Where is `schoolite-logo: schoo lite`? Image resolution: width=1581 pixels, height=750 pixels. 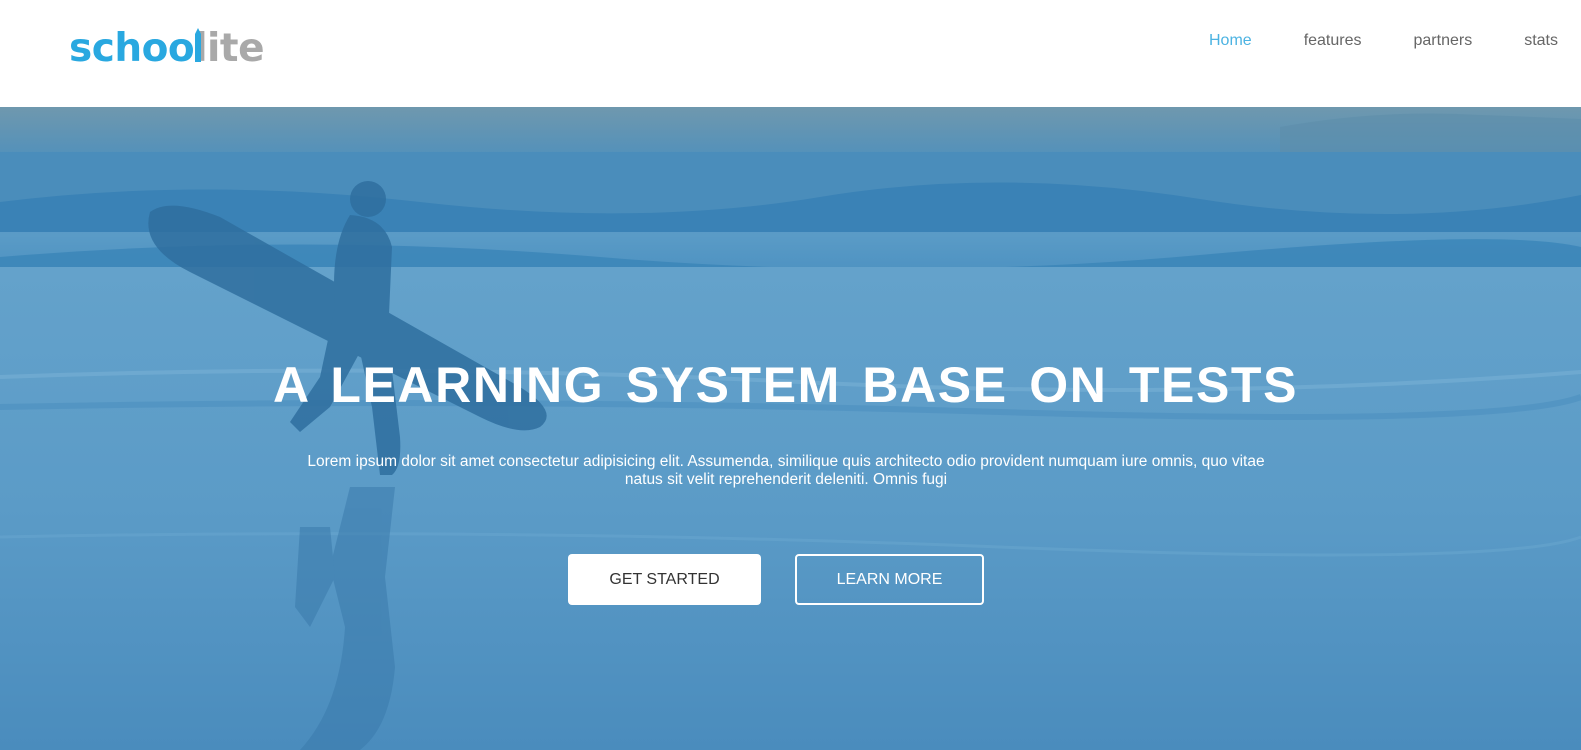
schoolite-logo: schoo lite is located at coordinates (167, 49).